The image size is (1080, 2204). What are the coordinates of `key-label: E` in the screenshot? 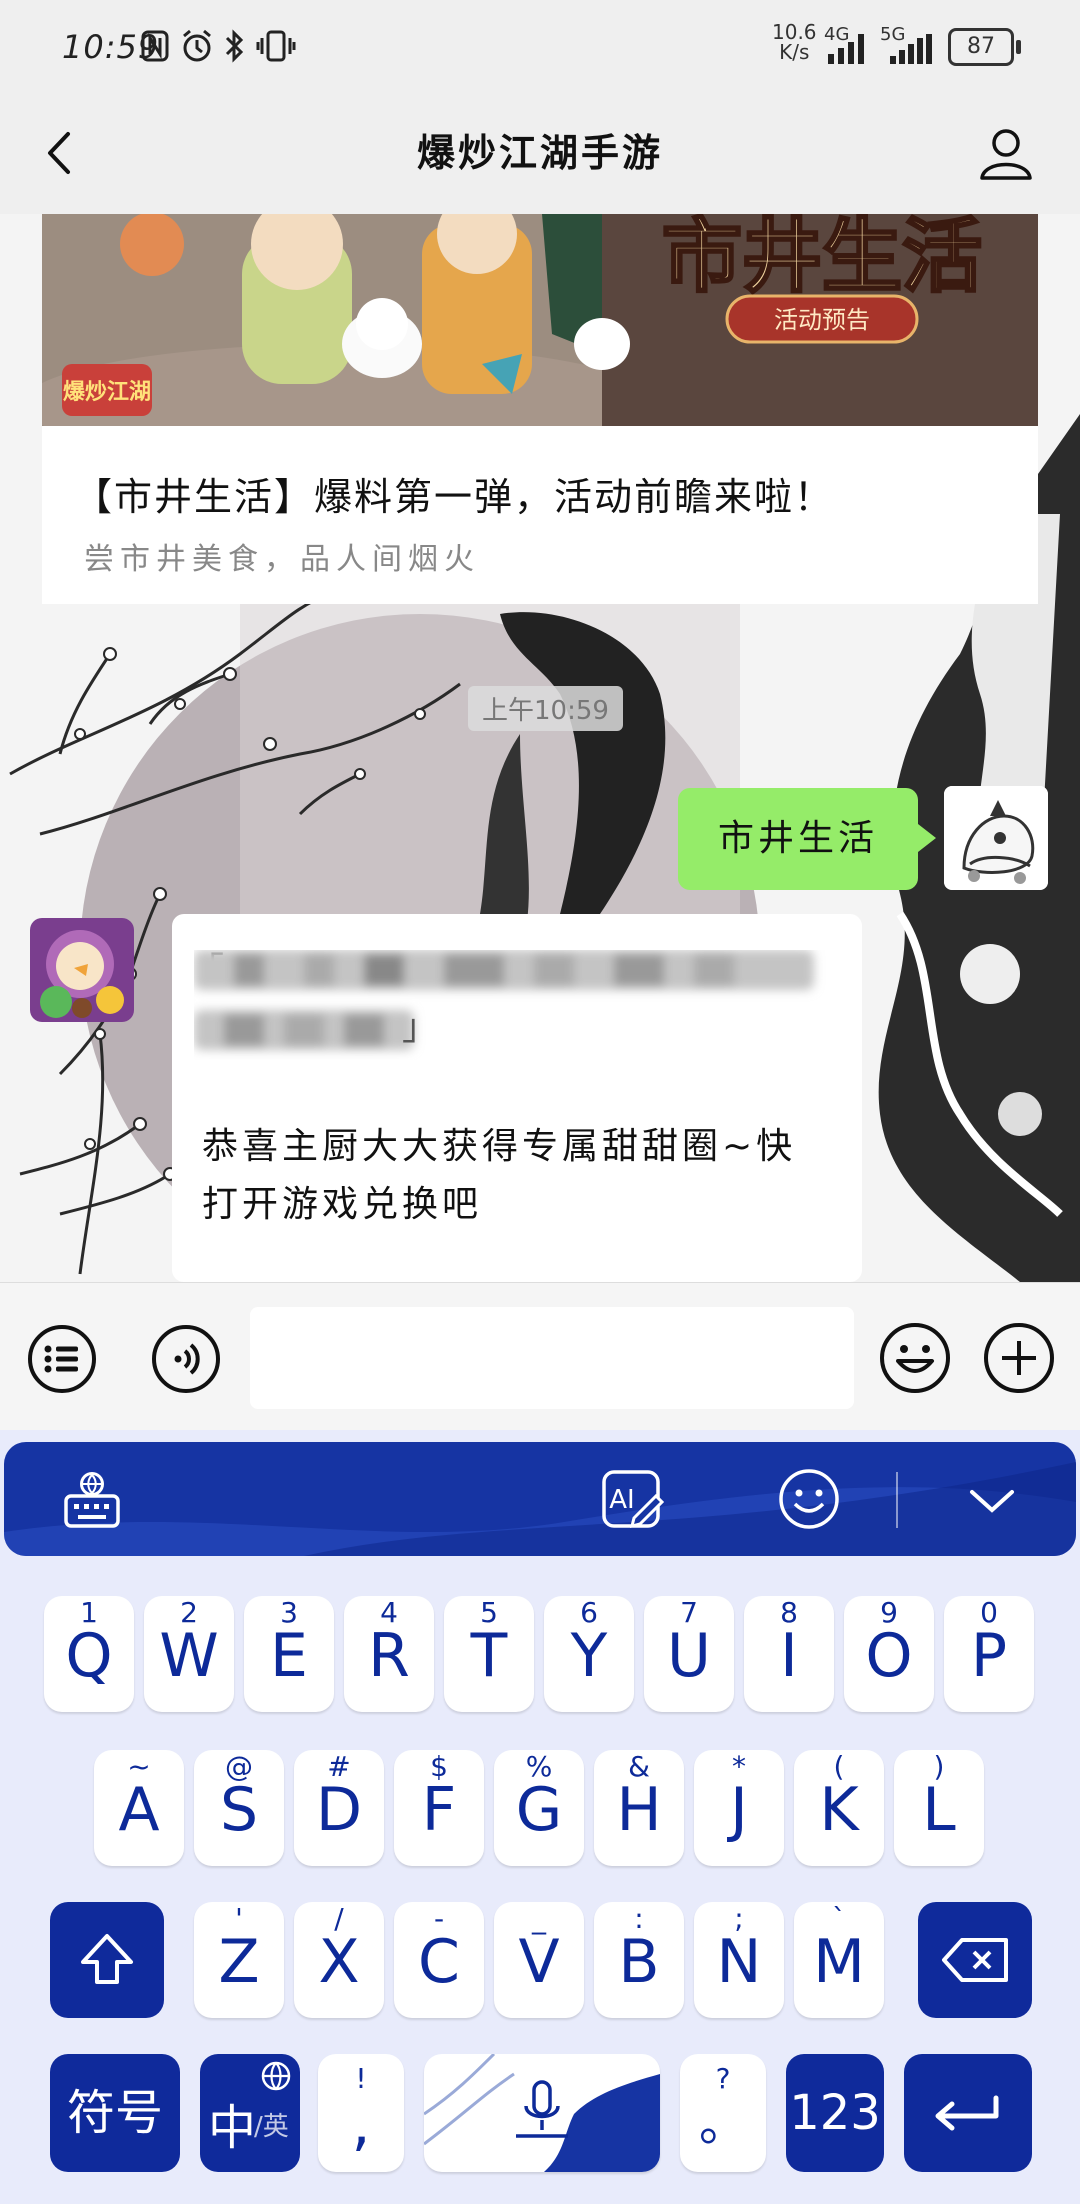 It's located at (289, 1656).